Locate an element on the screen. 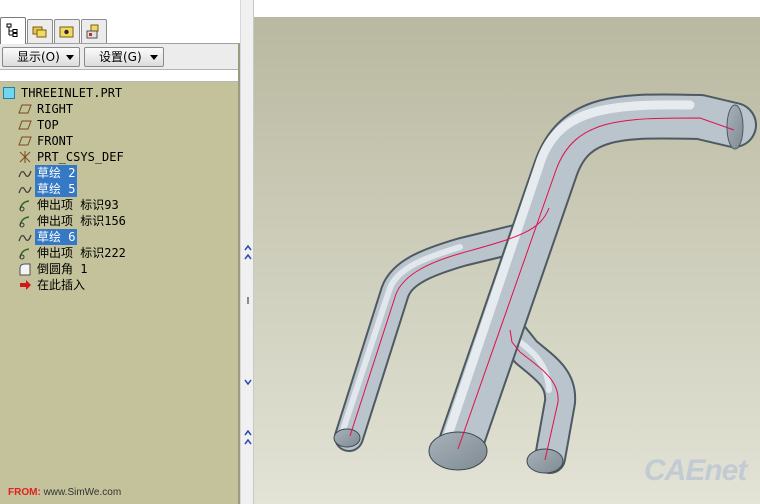  show-menu-button: 显示(O) is located at coordinates (41, 57).